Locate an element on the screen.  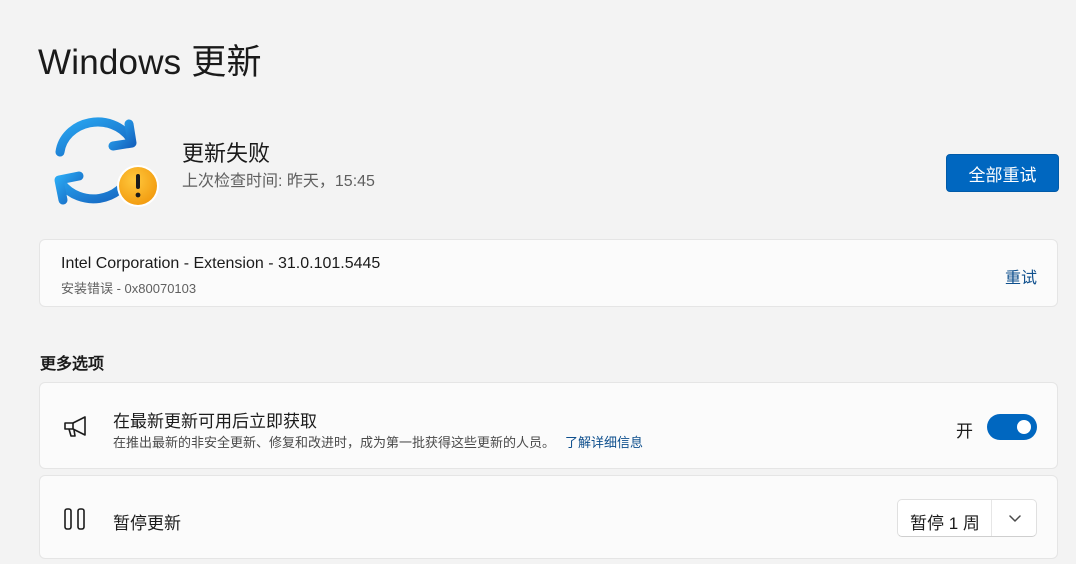
pause-duration-dropdown: 暂停 1 周 is located at coordinates (967, 518).